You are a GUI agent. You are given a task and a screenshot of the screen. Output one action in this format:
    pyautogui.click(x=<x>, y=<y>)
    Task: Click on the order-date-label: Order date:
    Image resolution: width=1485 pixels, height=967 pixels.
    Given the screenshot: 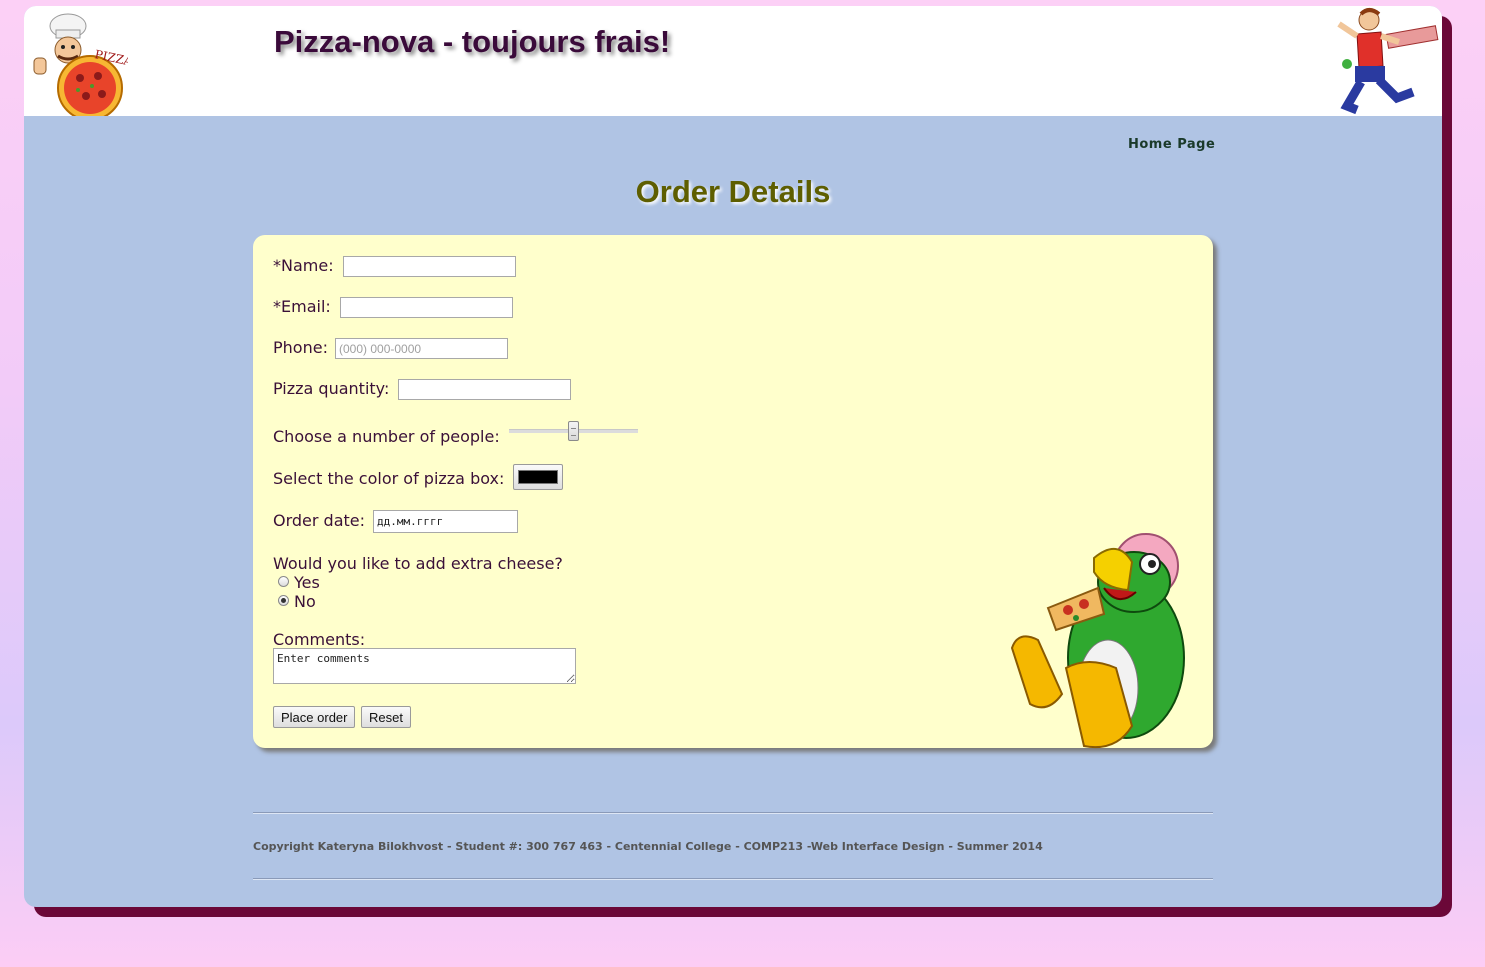 What is the action you would take?
    pyautogui.click(x=319, y=520)
    